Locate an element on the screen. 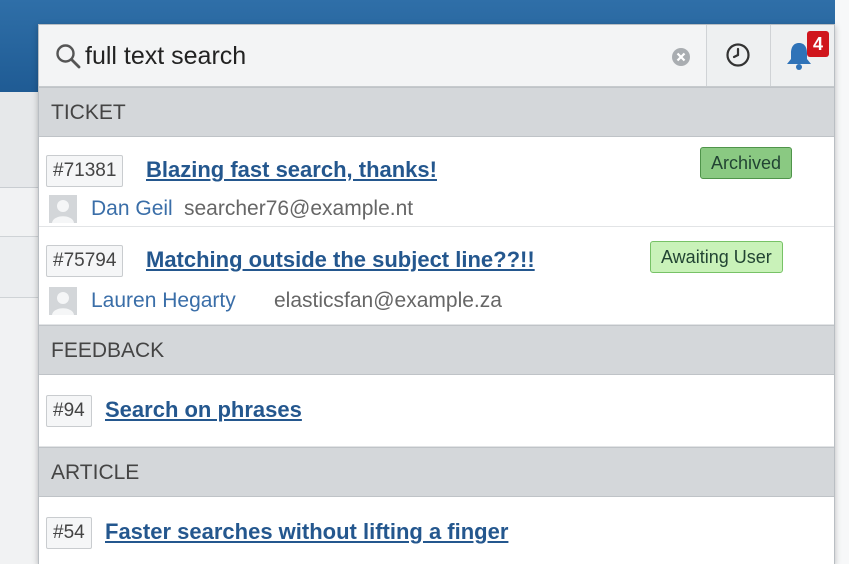 This screenshot has width=849, height=564. section-header-article: ARTICLE is located at coordinates (436, 472).